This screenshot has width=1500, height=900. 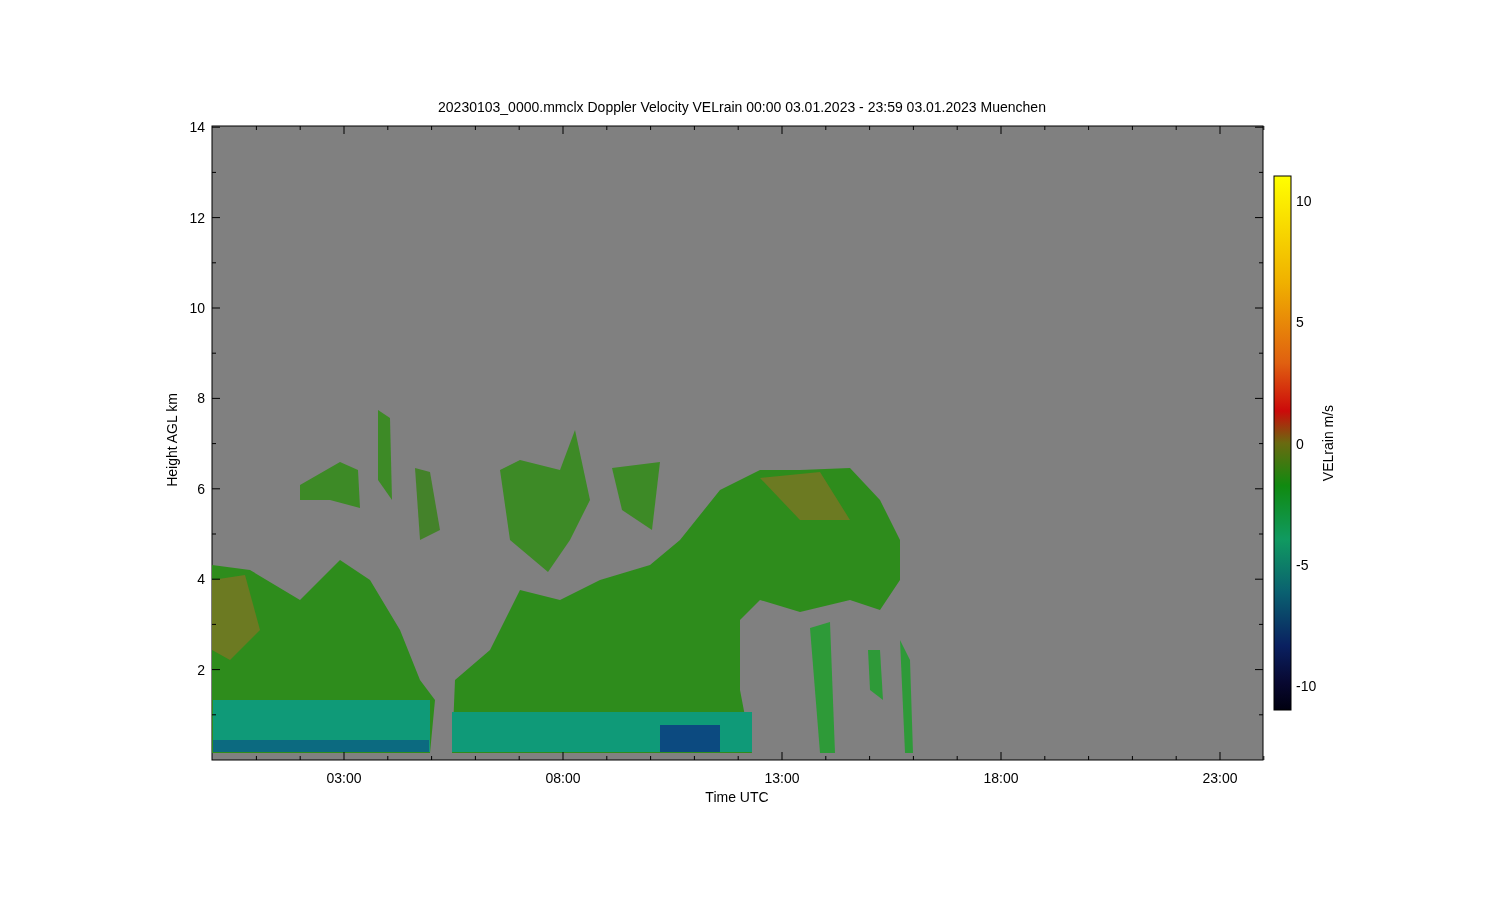 What do you see at coordinates (197, 217) in the screenshot?
I see `axis-tick-label: 12` at bounding box center [197, 217].